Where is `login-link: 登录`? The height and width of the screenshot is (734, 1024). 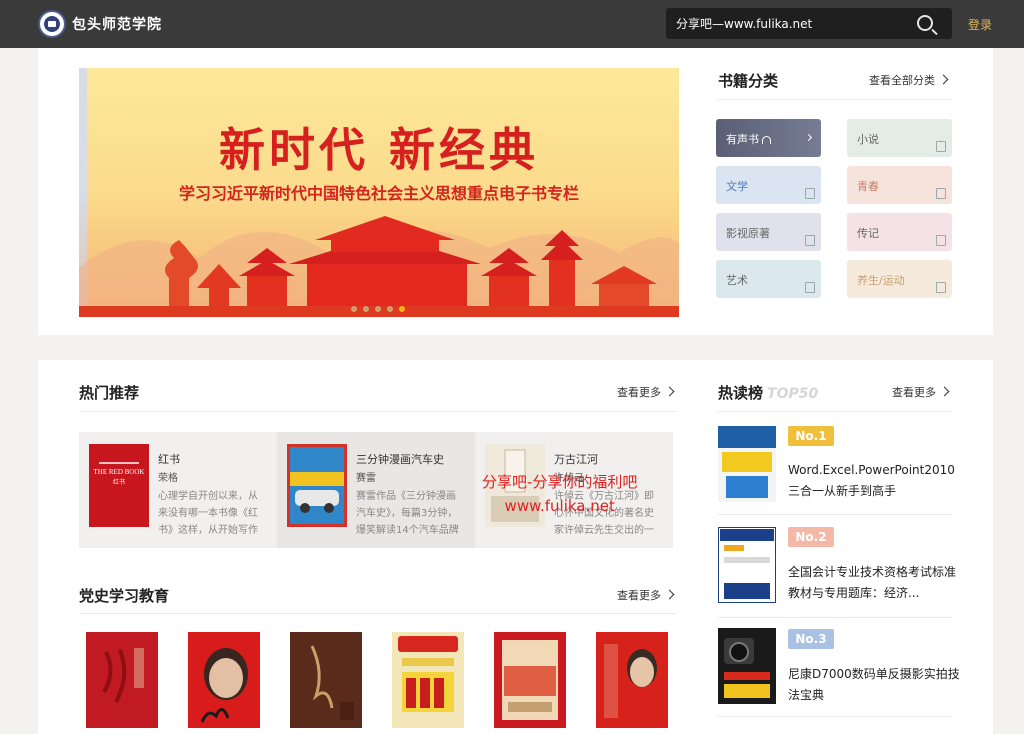 login-link: 登录 is located at coordinates (980, 24).